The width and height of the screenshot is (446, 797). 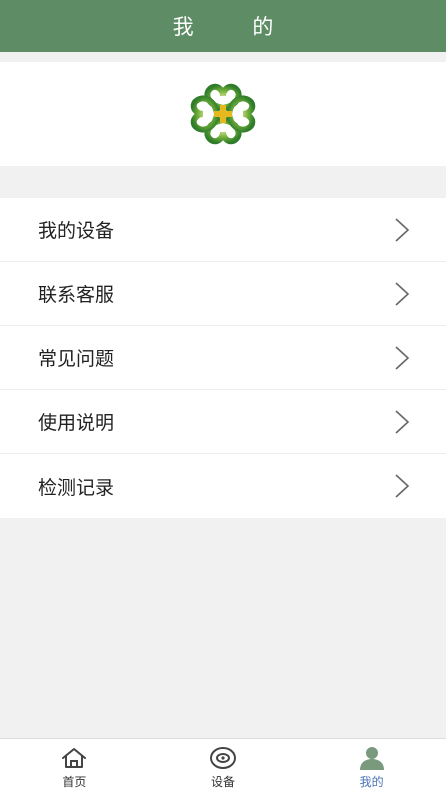 What do you see at coordinates (76, 231) in the screenshot?
I see `menu-item-label: 我的设备` at bounding box center [76, 231].